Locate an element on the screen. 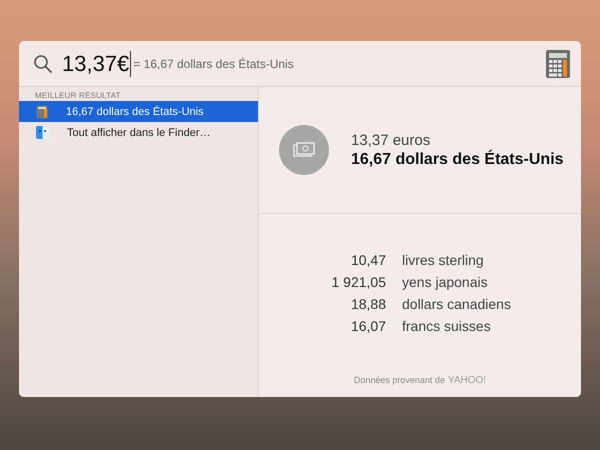  provider-logo: YAHOO! is located at coordinates (467, 380).